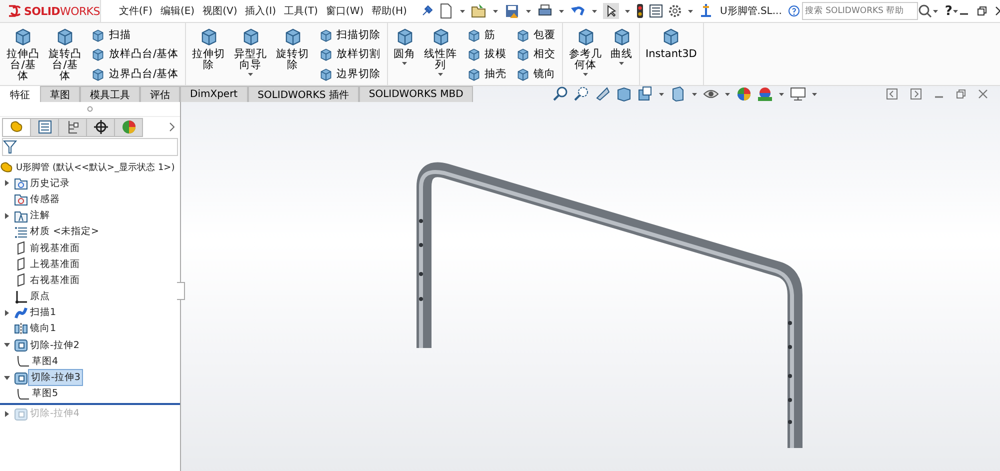  I want to click on ribbon-tab: 草图, so click(60, 94).